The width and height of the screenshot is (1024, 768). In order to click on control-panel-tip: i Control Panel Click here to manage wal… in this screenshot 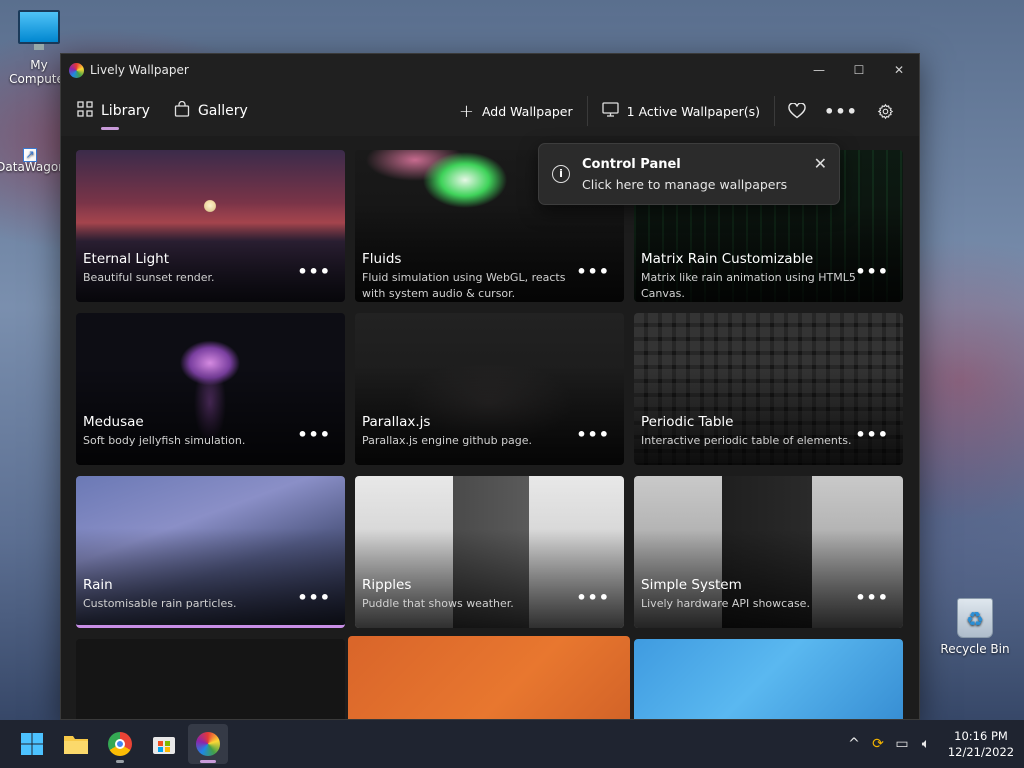, I will do `click(689, 174)`.